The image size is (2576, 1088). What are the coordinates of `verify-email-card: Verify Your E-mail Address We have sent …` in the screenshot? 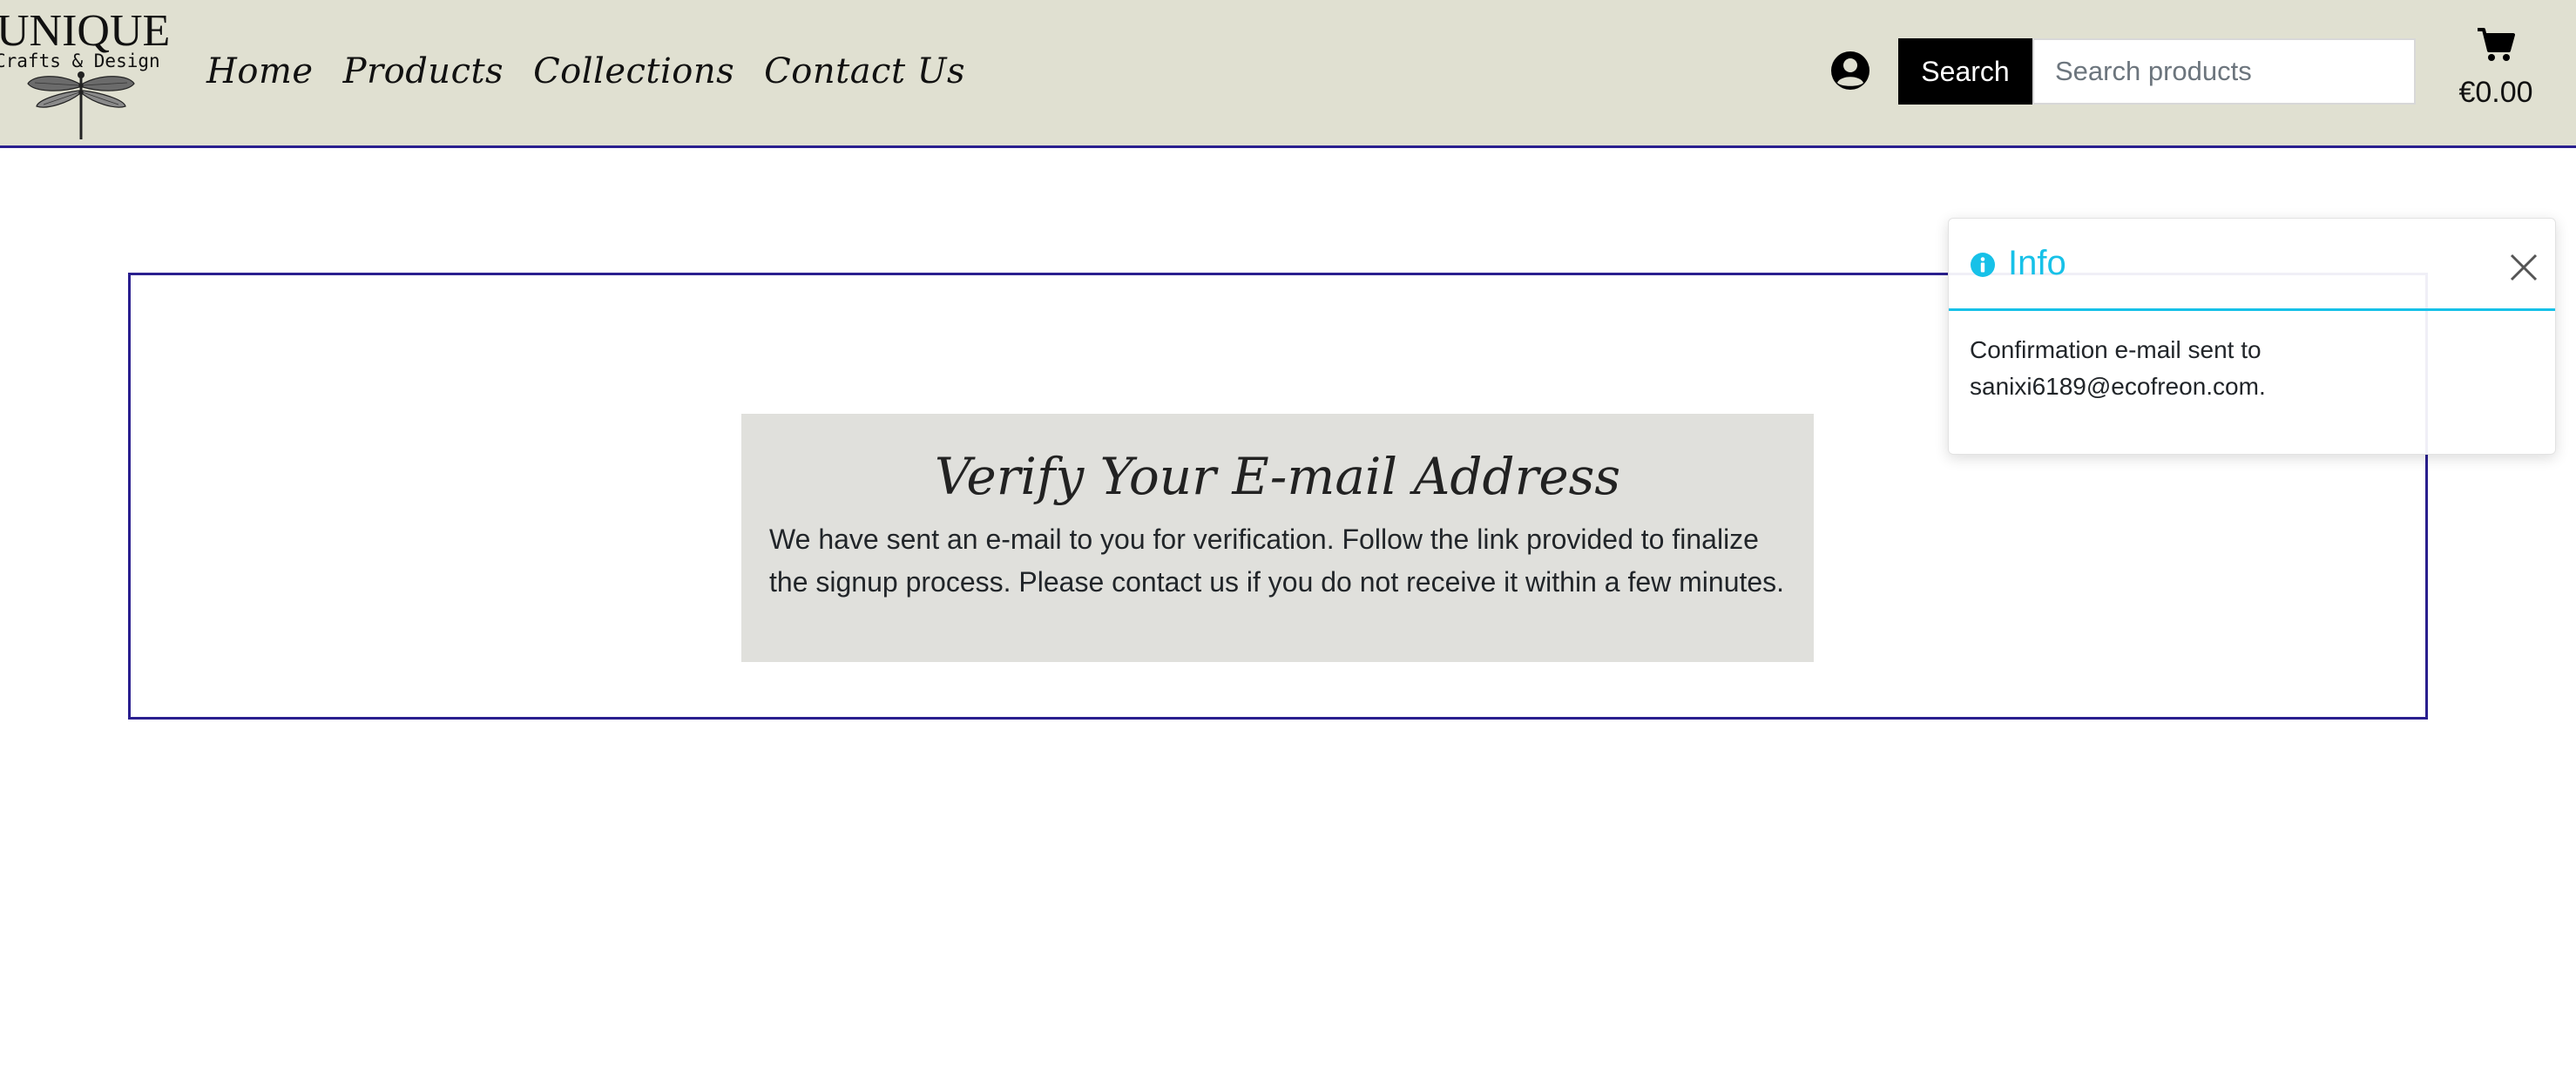 It's located at (1277, 538).